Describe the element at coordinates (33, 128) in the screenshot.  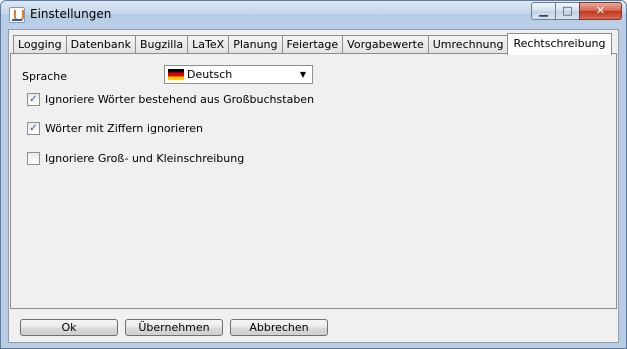
I see `checkbox-ignore-digits: ✓` at that location.